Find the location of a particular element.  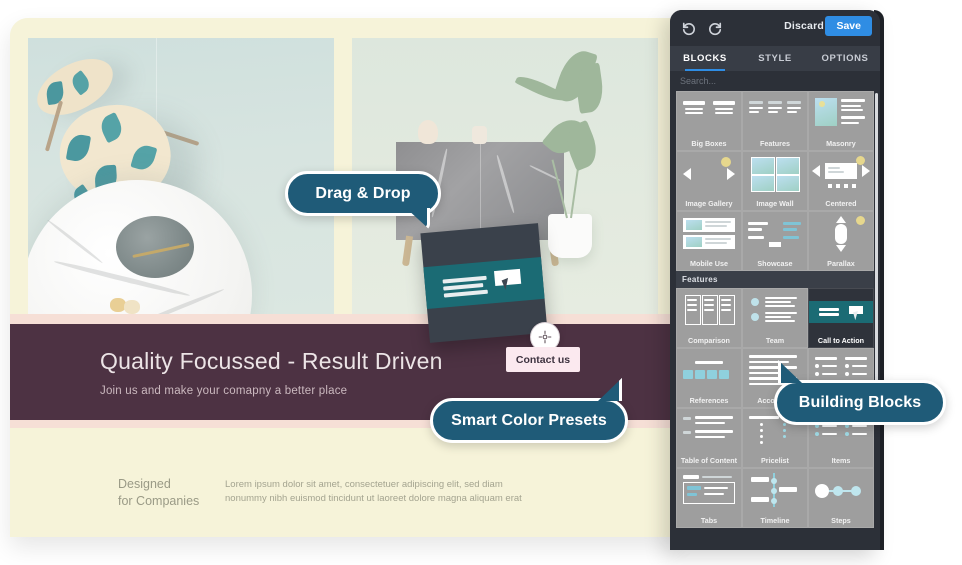

block-tile-big-boxes: Big Boxes is located at coordinates (709, 121).